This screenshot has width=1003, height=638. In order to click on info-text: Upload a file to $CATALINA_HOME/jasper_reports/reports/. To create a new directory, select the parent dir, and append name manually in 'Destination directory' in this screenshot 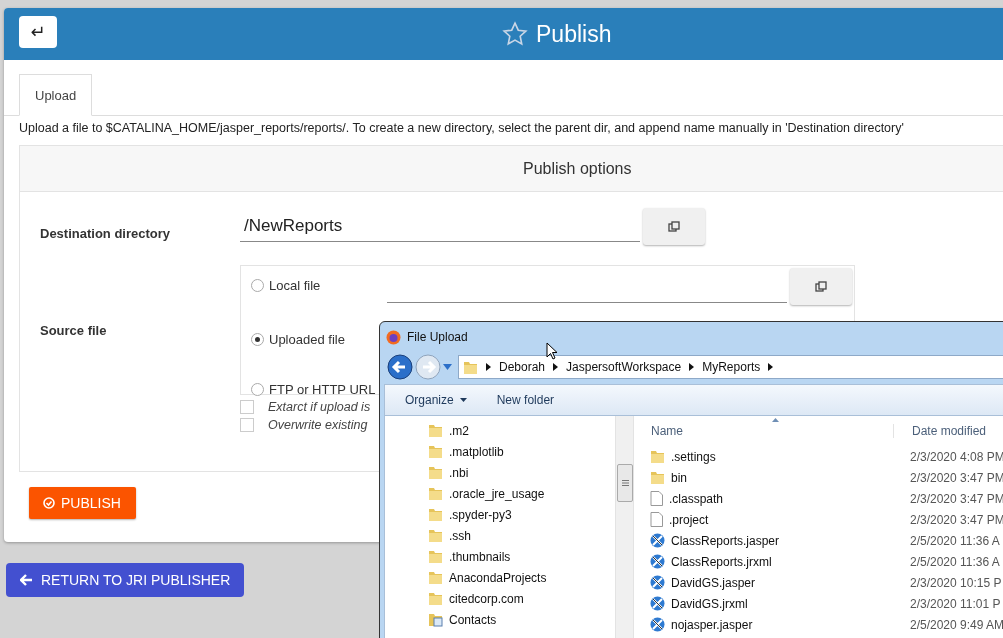, I will do `click(461, 127)`.